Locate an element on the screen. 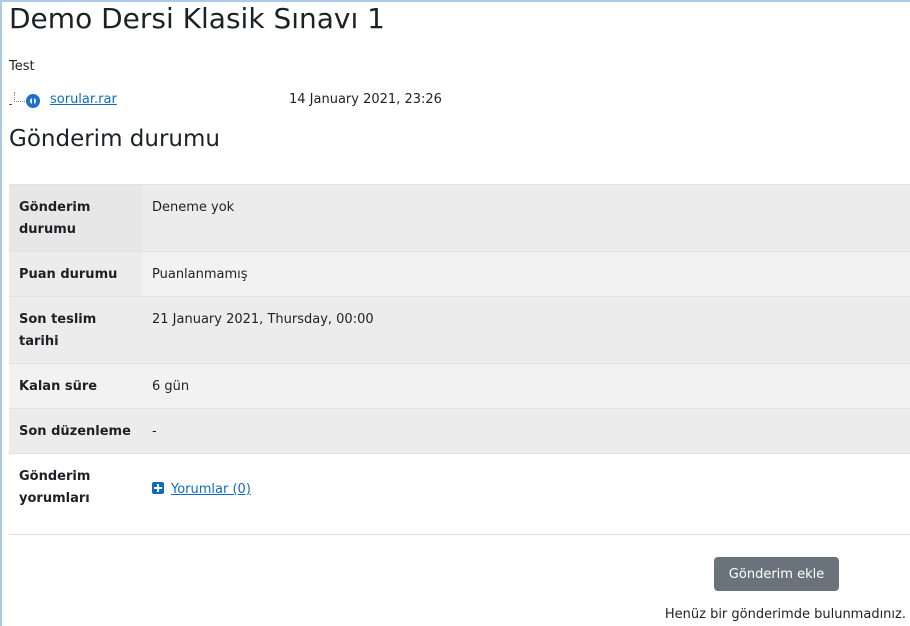 Image resolution: width=910 pixels, height=626 pixels. row-label: Gönderim yorumları is located at coordinates (75, 494).